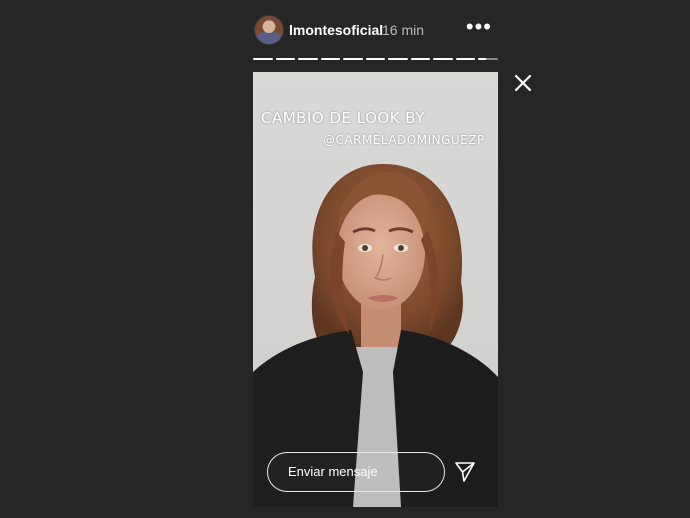 This screenshot has width=690, height=518. I want to click on story-progress-bar, so click(376, 59).